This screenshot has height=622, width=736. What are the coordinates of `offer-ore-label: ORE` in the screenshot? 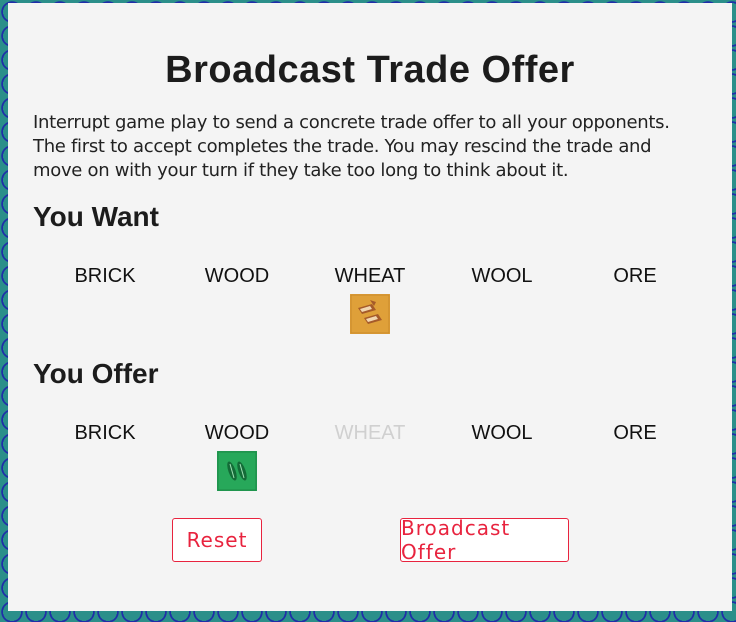 It's located at (635, 433).